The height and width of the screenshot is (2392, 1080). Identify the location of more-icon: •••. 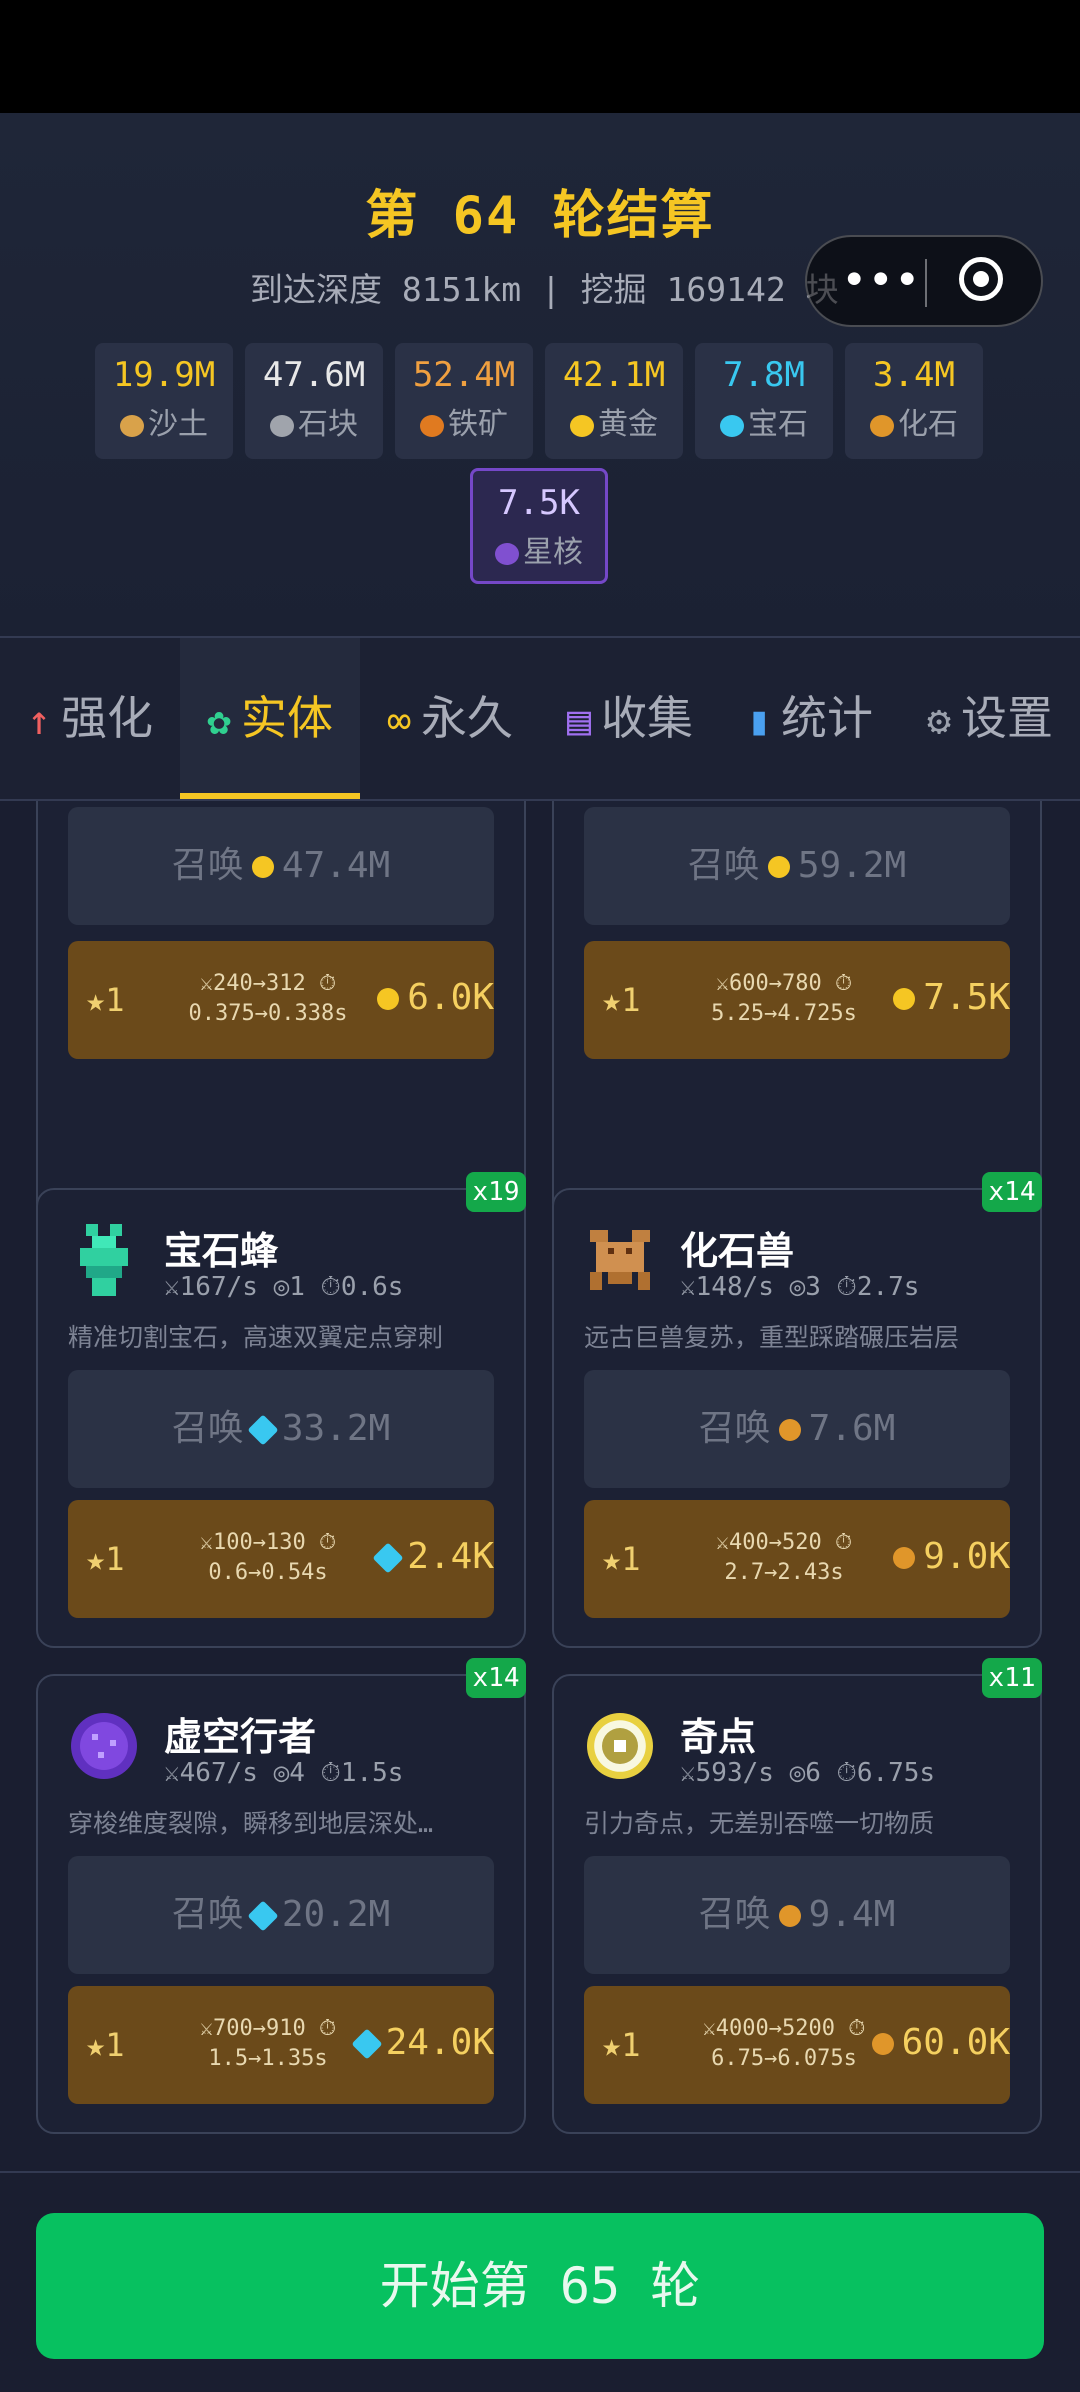
(880, 281).